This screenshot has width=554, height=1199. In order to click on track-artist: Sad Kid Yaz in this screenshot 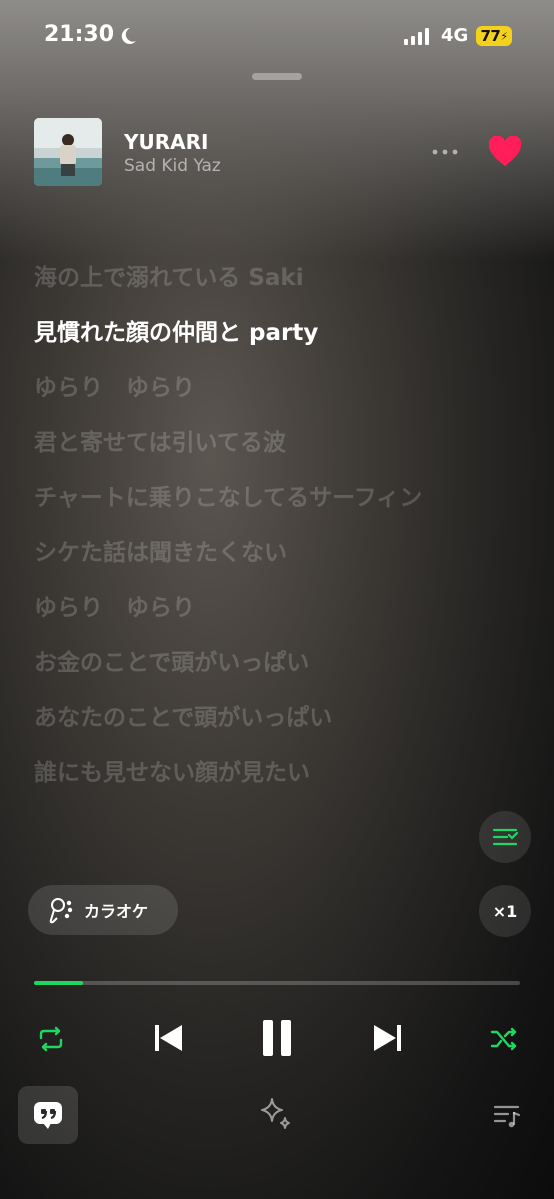, I will do `click(172, 166)`.